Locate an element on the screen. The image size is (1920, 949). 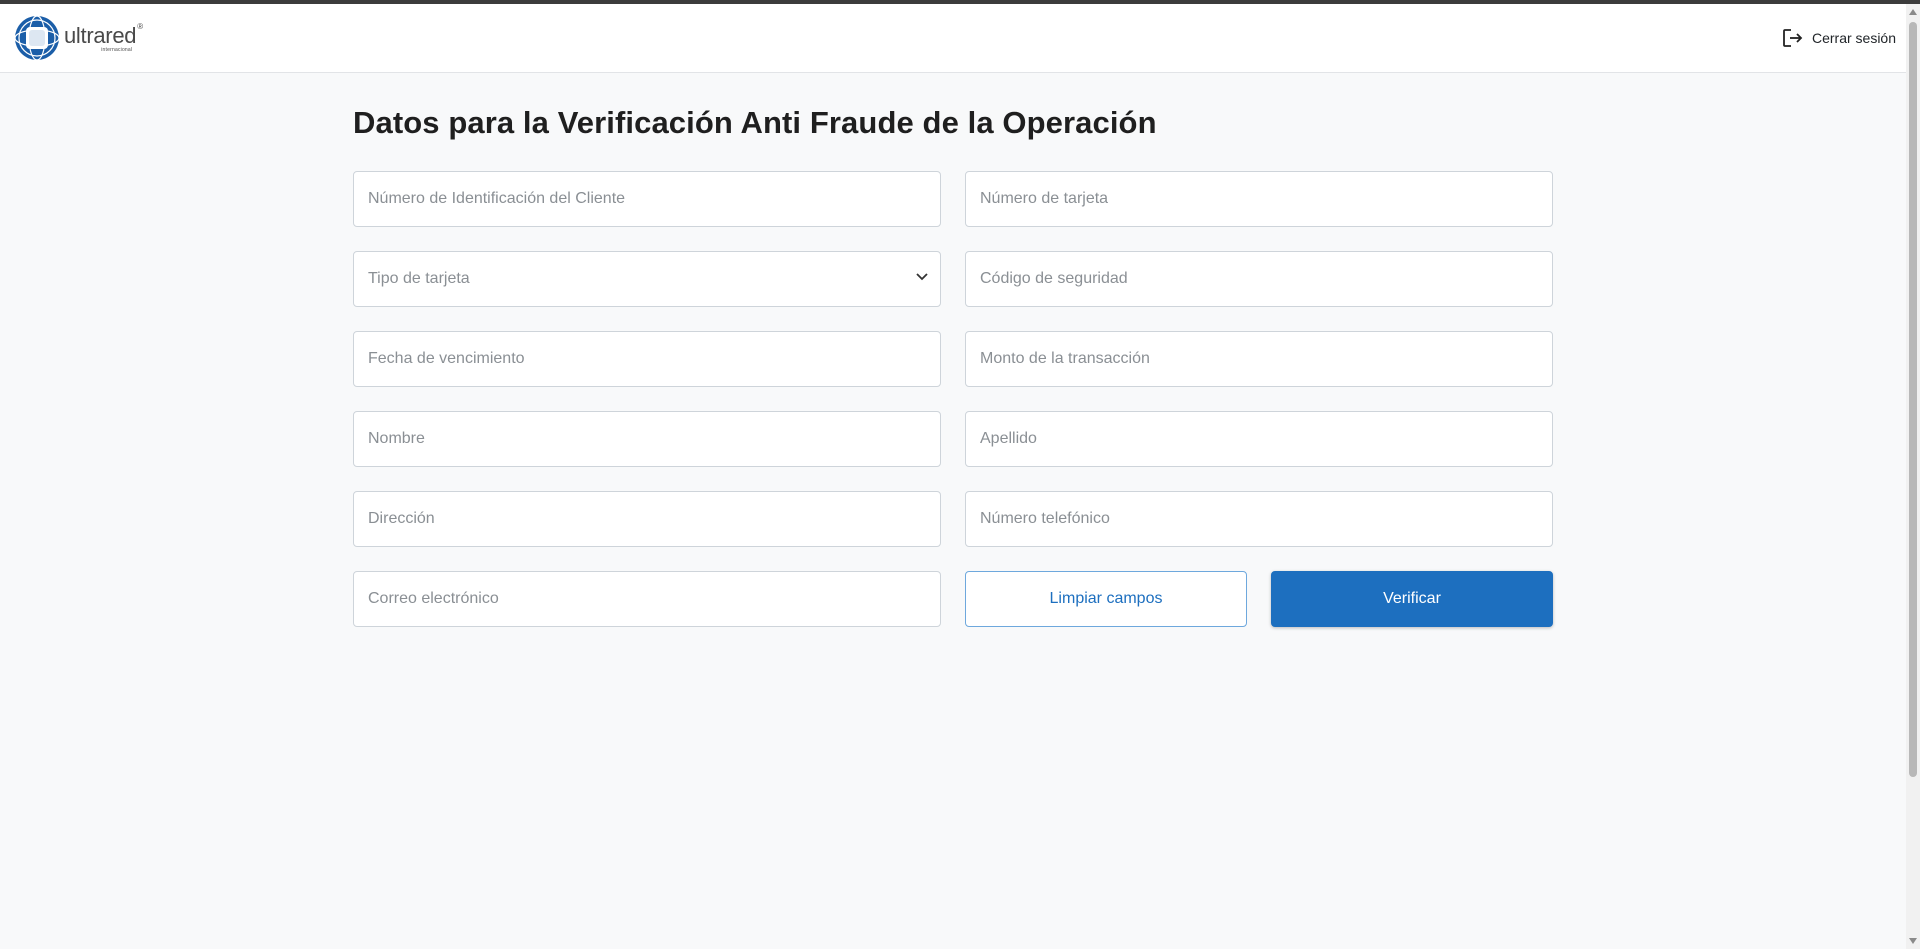
address-field is located at coordinates (647, 519).